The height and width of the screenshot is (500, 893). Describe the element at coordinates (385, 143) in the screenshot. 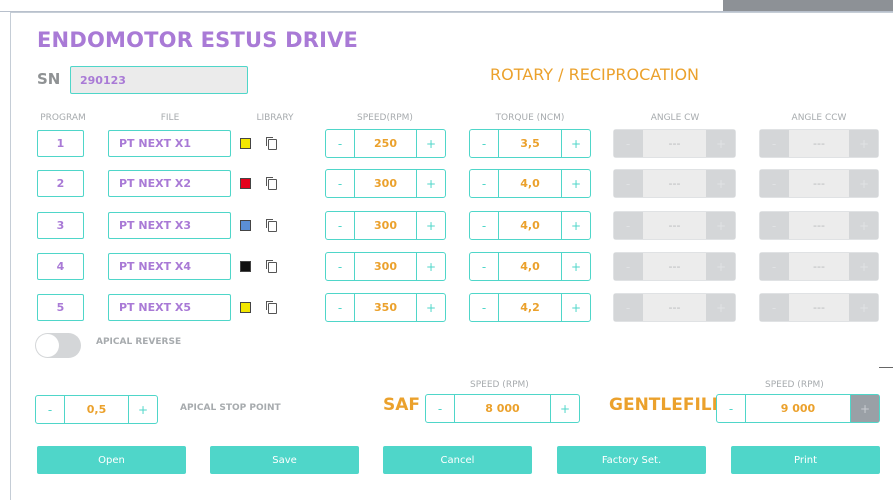

I see `speed-1-value: 250` at that location.